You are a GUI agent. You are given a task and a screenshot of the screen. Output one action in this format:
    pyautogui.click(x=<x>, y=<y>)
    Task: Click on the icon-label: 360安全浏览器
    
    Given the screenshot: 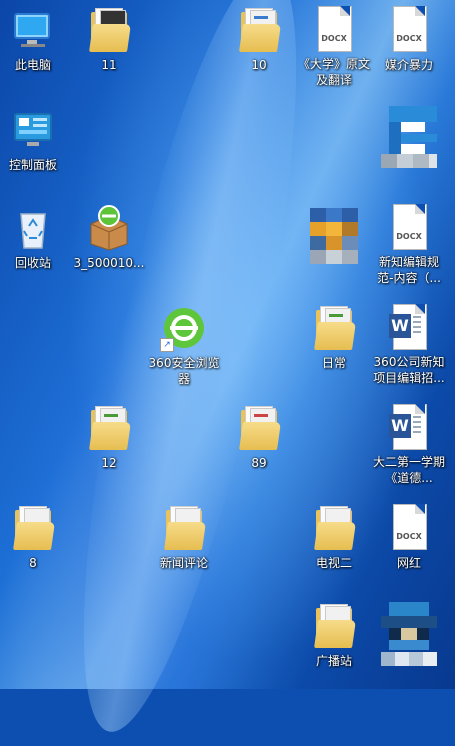 What is the action you would take?
    pyautogui.click(x=184, y=371)
    